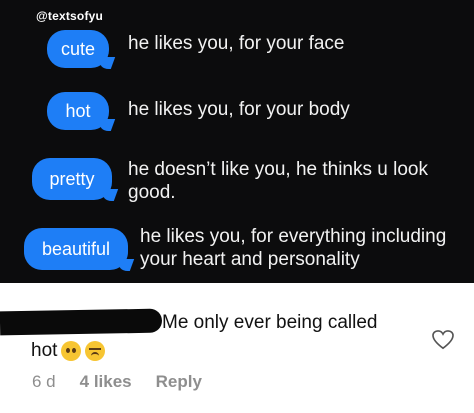  What do you see at coordinates (72, 179) in the screenshot?
I see `bubble-pretty: pretty` at bounding box center [72, 179].